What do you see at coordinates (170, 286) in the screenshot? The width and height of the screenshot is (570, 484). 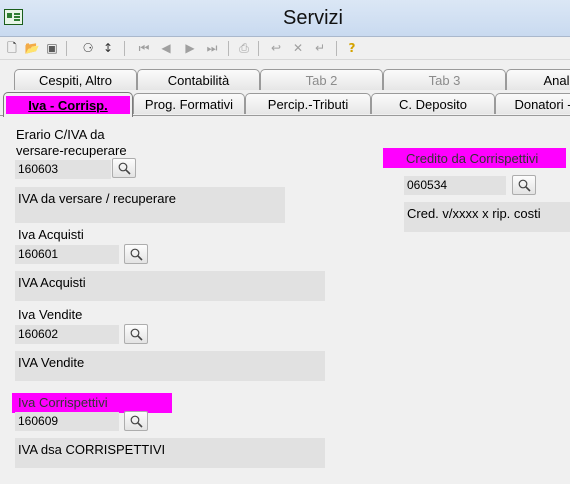 I see `acquisti-description: IVA Acquisti` at bounding box center [170, 286].